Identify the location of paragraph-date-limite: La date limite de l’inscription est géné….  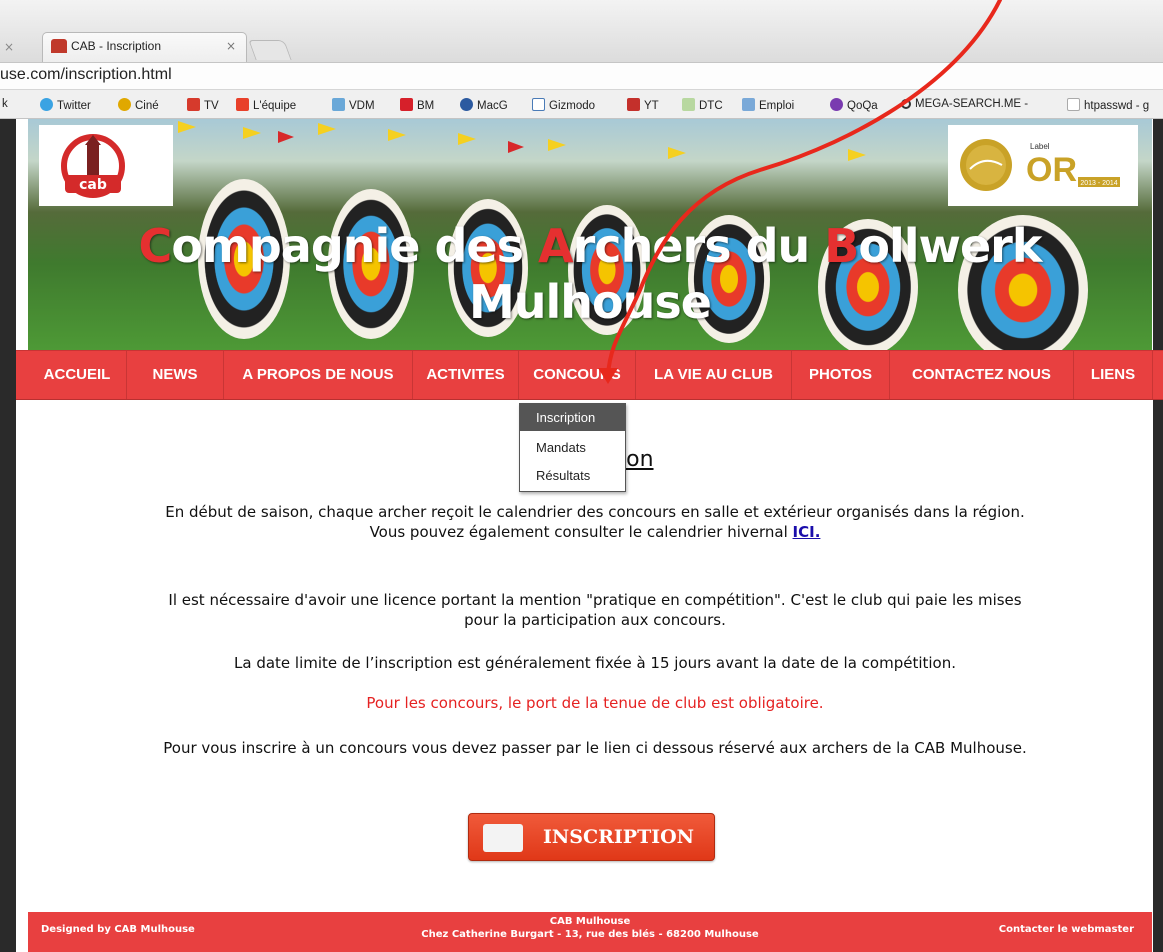
(595, 663).